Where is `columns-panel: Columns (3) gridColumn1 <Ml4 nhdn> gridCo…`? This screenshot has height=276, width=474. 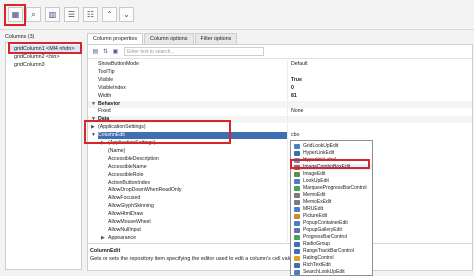
columns-panel: Columns (3) gridColumn1 <Ml4 nhdn> gridCo… is located at coordinates (42, 151).